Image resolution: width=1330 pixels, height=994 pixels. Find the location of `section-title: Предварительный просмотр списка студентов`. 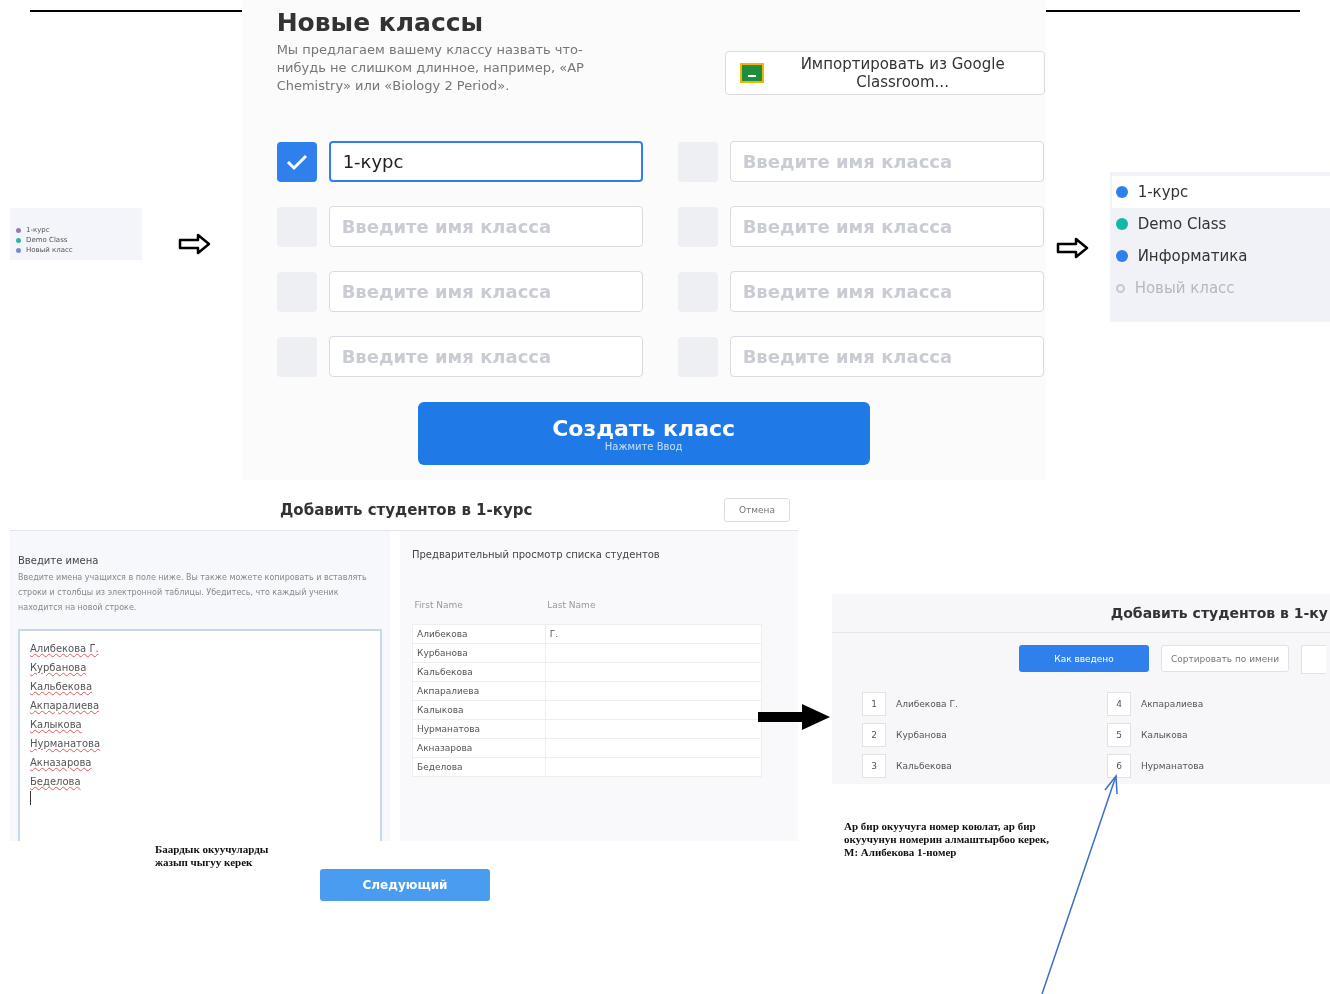

section-title: Предварительный просмотр списка студентов is located at coordinates (536, 554).